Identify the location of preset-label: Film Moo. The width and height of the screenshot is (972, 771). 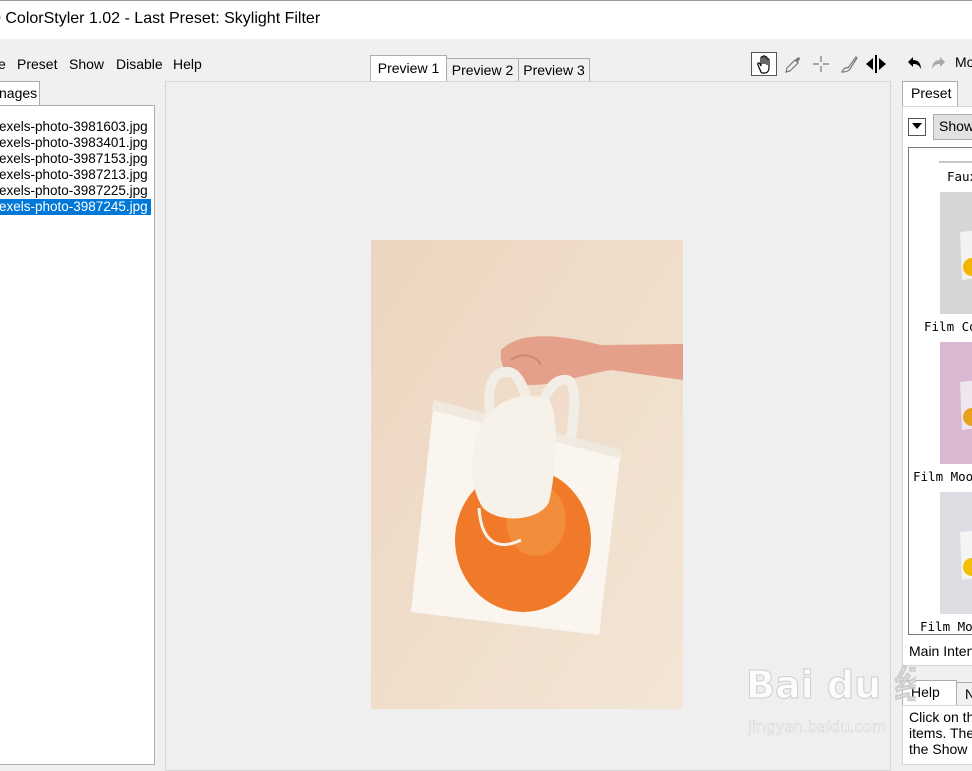
(942, 476).